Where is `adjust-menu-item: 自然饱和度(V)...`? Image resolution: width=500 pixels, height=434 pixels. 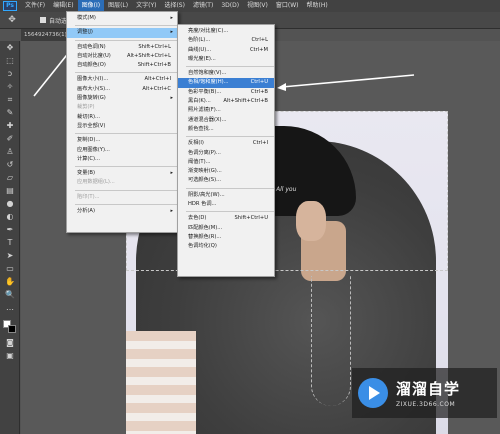
adjust-menu-item: 自然饱和度(V)... is located at coordinates (226, 73).